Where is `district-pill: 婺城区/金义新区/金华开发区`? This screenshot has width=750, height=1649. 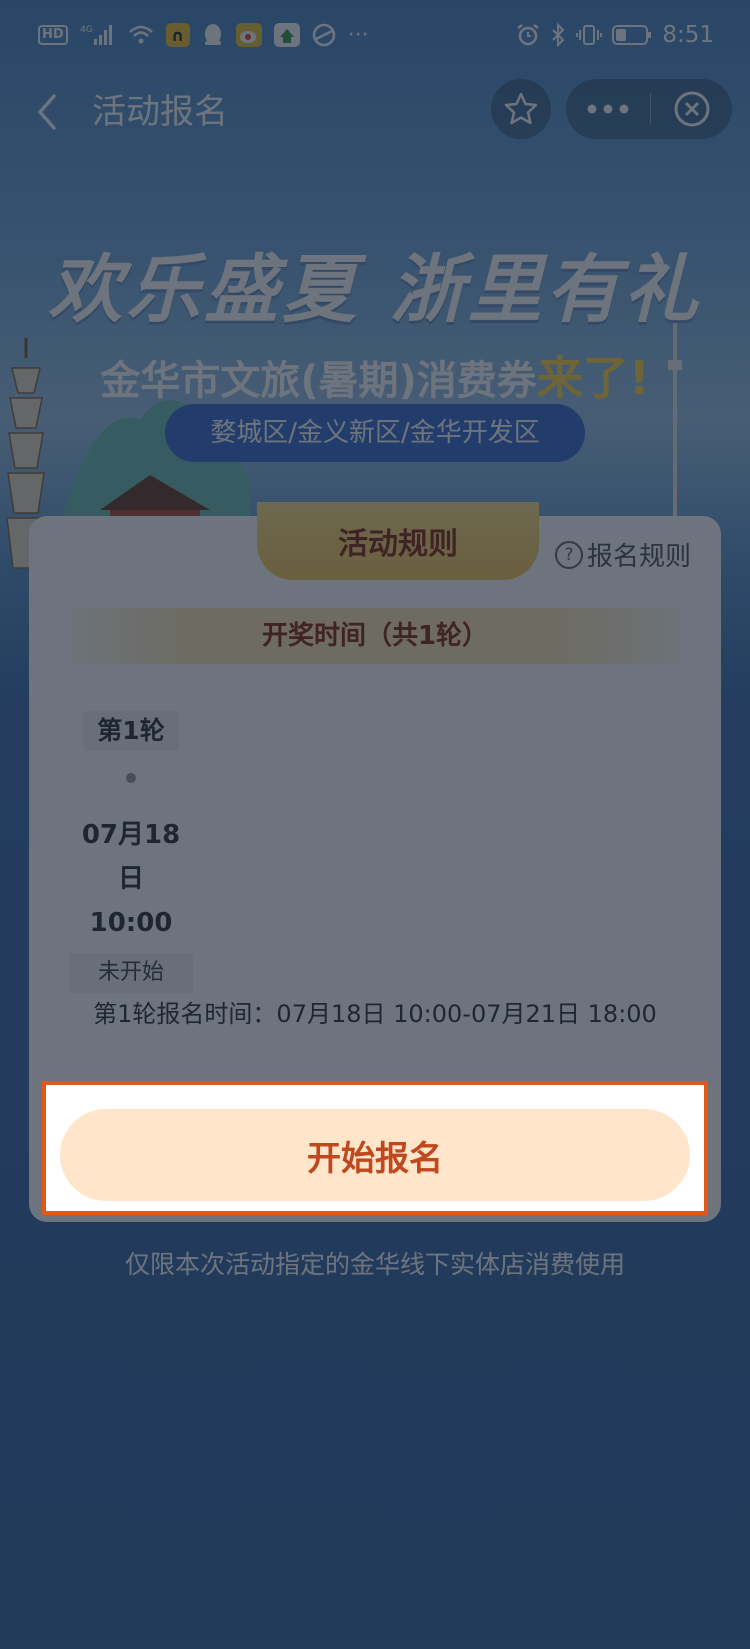
district-pill: 婺城区/金义新区/金华开发区 is located at coordinates (375, 433).